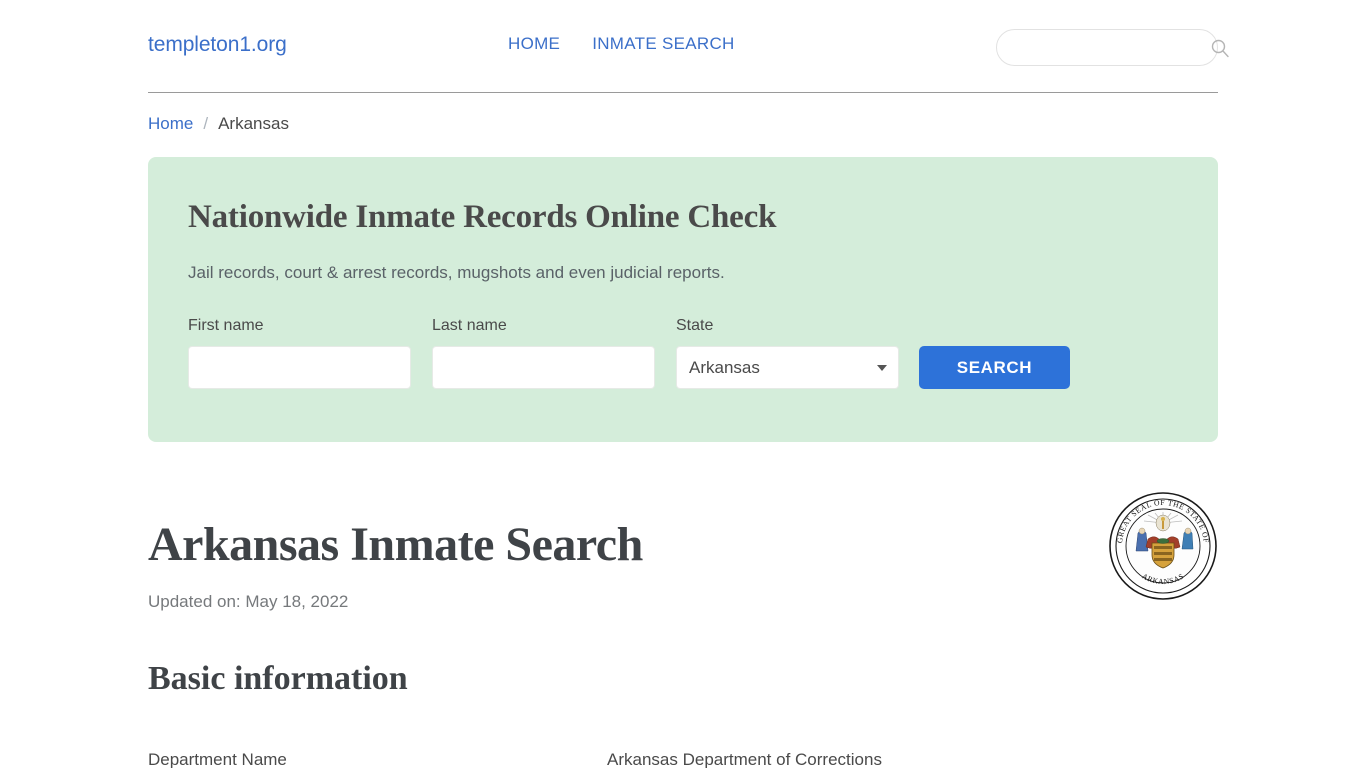  I want to click on last-name-field-group: Last name, so click(543, 353).